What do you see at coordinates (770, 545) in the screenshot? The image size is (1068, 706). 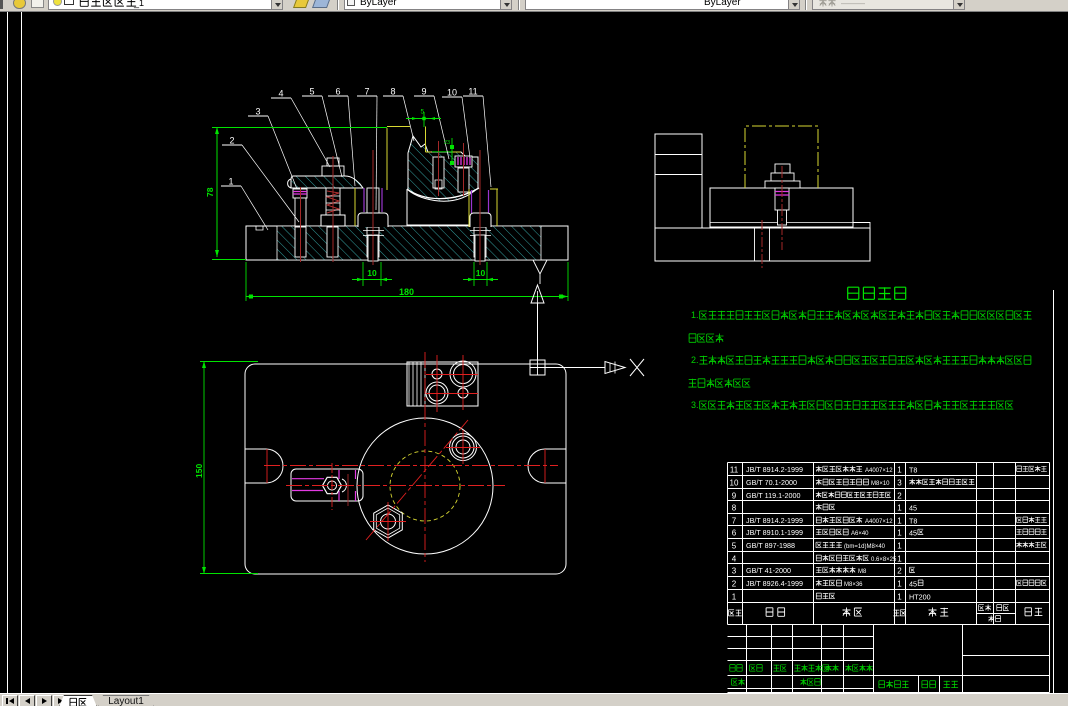 I see `svg-text: GB/T 897-1988` at bounding box center [770, 545].